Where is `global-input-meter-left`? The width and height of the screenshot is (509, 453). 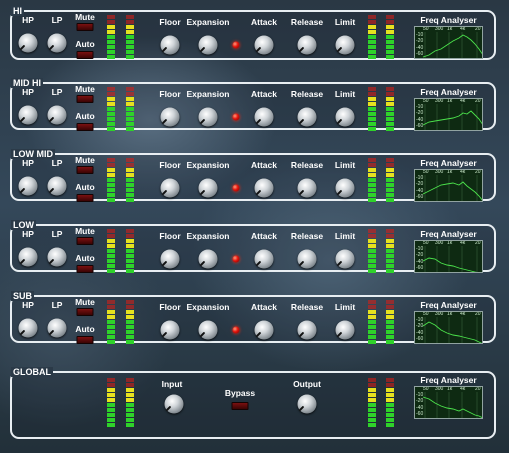
global-input-meter-left is located at coordinates (111, 405).